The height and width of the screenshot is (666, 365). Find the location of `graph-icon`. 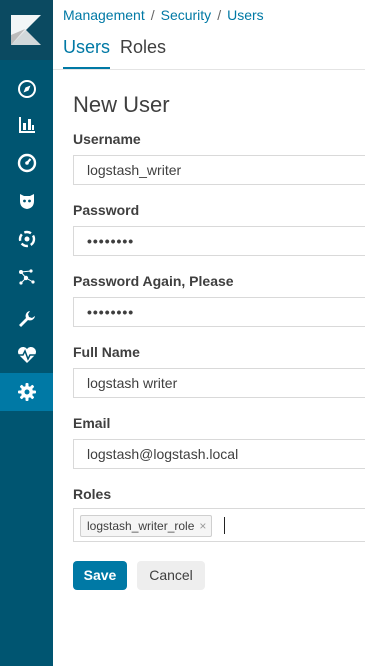

graph-icon is located at coordinates (26, 277).